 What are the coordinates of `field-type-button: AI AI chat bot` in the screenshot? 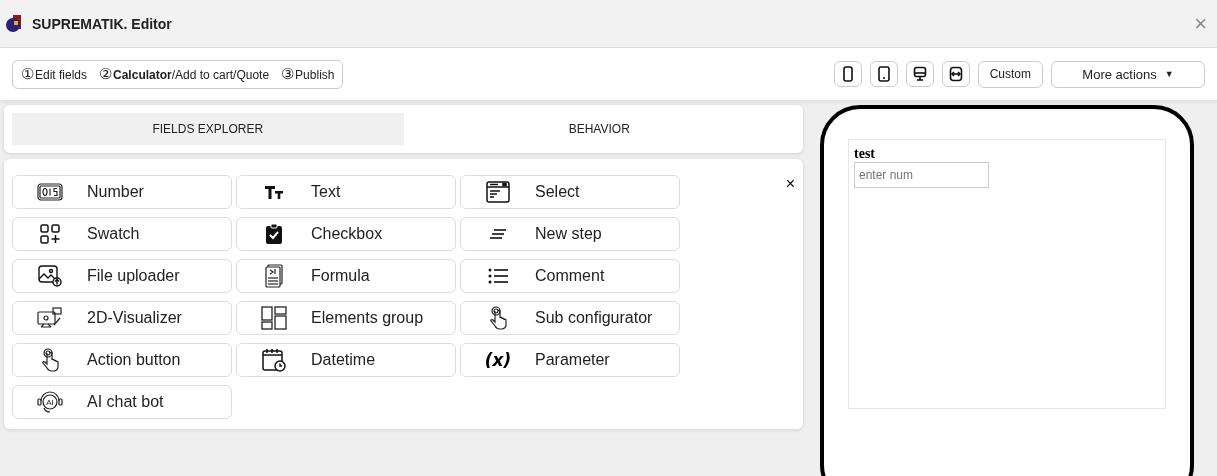 It's located at (122, 402).